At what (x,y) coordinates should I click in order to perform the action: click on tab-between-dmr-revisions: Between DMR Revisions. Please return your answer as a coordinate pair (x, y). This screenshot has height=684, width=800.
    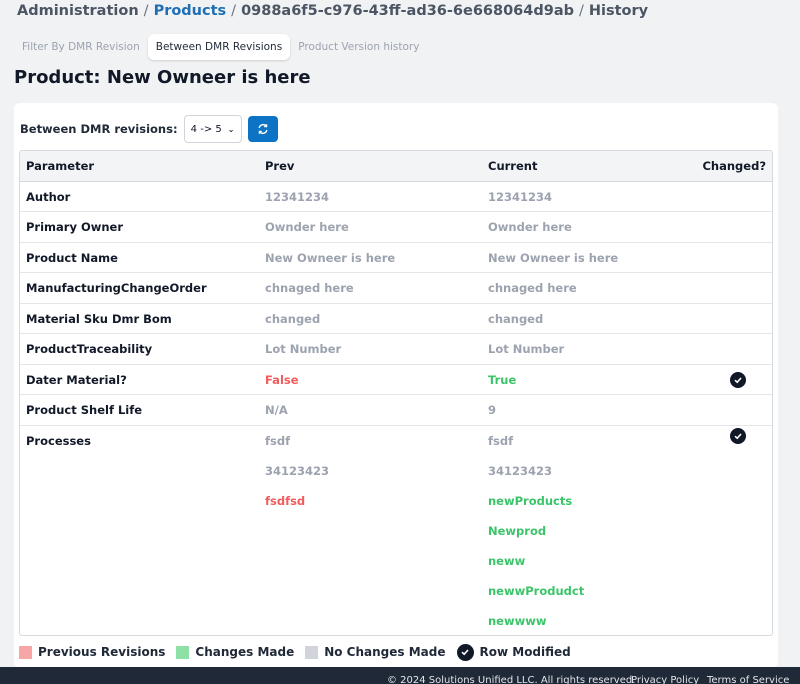
    Looking at the image, I should click on (219, 47).